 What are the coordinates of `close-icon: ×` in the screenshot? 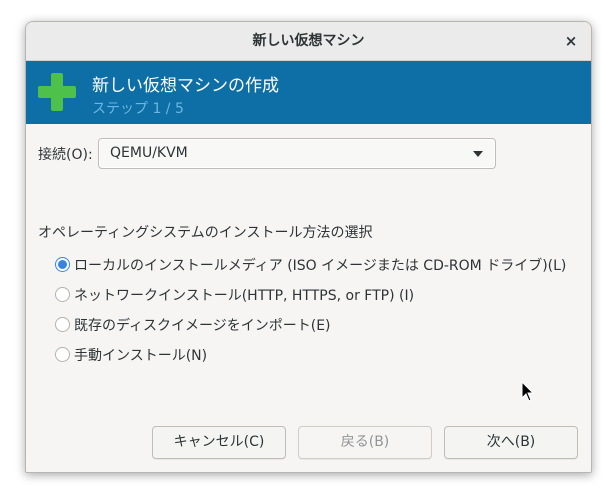 It's located at (571, 41).